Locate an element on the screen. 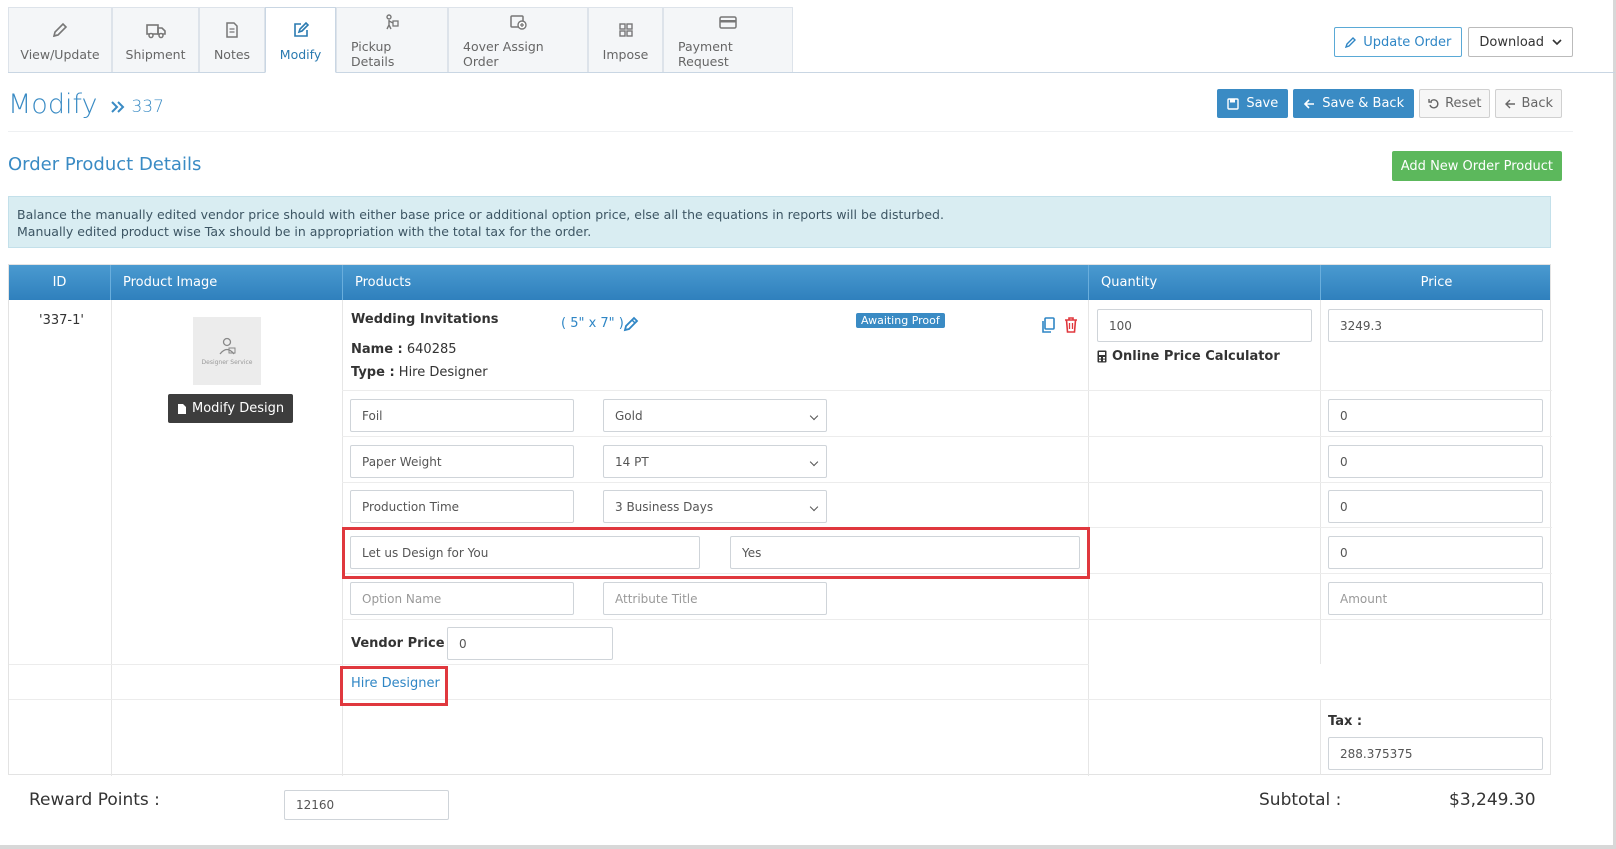  tab-notes: Notes is located at coordinates (232, 39).